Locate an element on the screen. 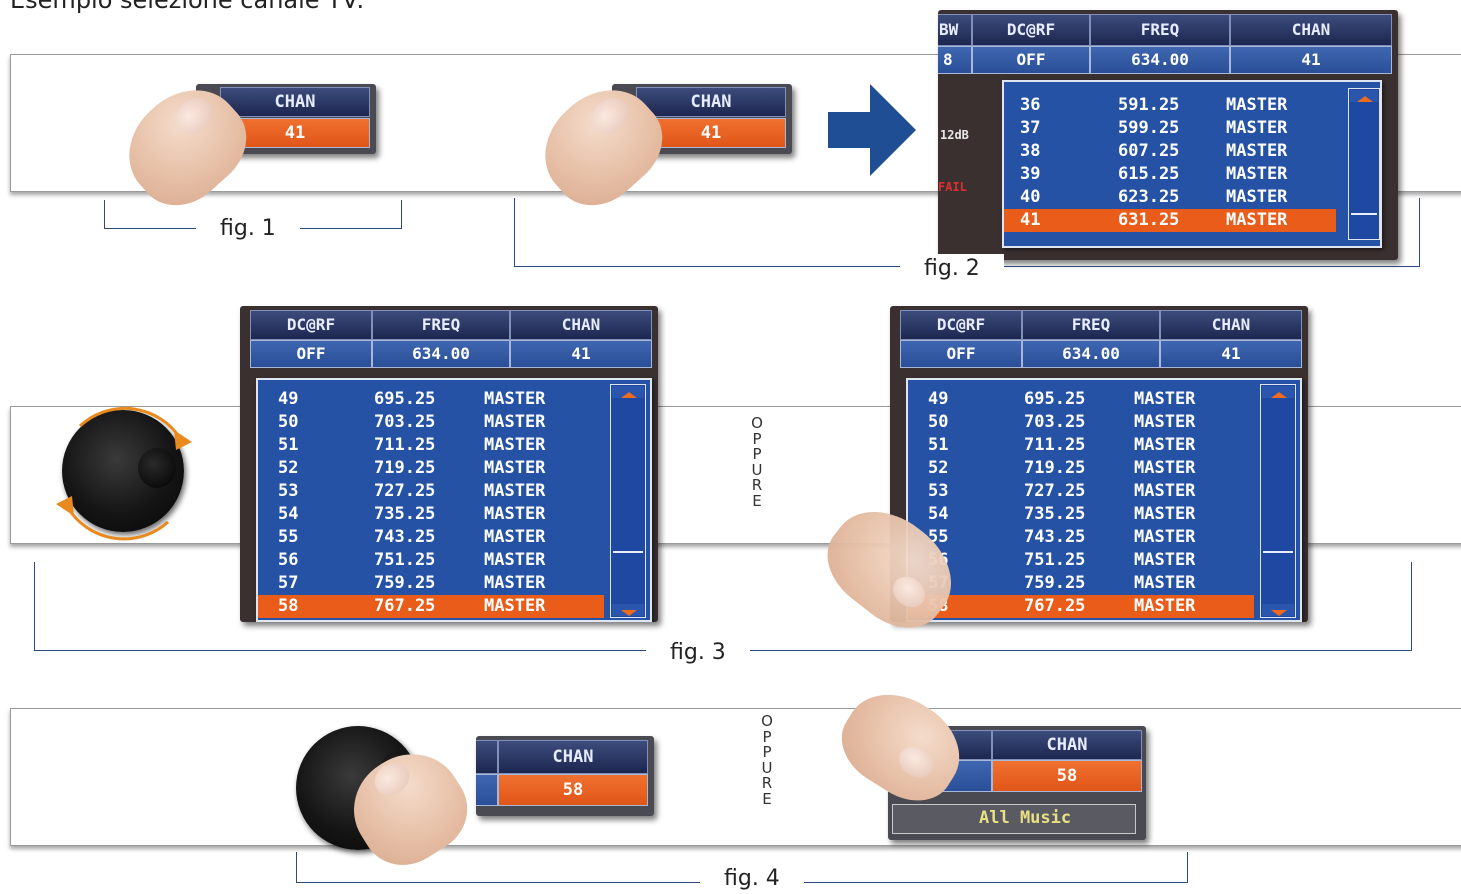 This screenshot has height=894, width=1461. list-item: 39 615.25 MASTER is located at coordinates (1192, 174).